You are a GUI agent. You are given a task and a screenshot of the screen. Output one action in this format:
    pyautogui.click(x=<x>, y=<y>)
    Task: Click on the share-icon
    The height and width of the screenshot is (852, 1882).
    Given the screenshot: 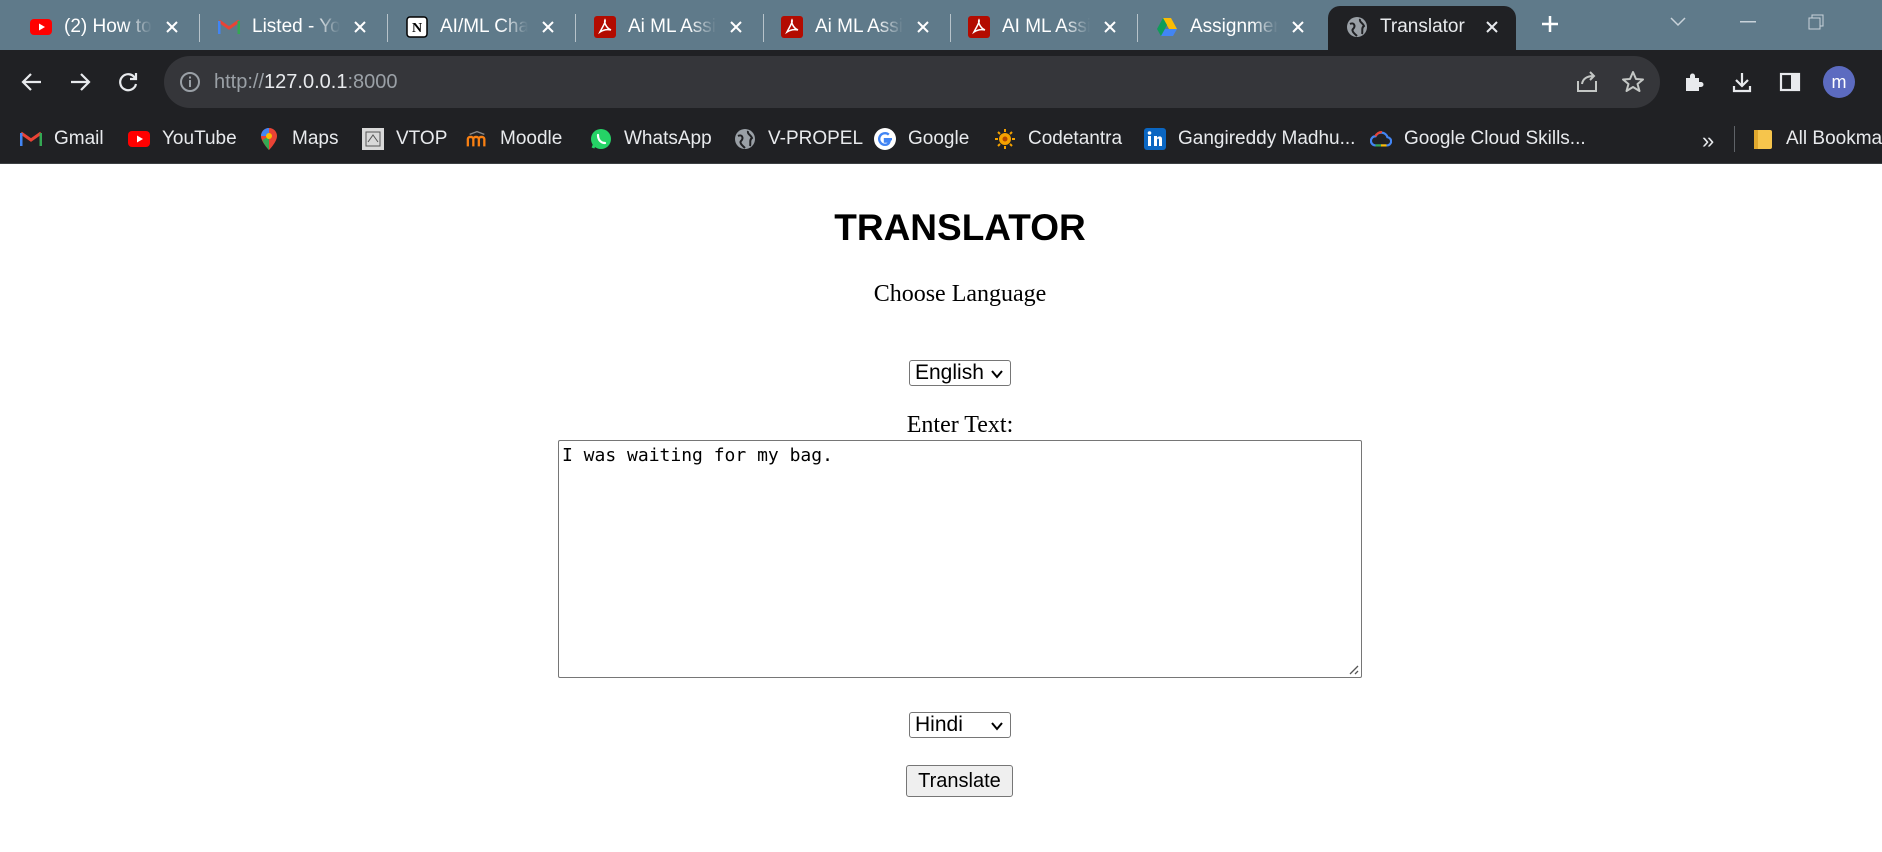 What is the action you would take?
    pyautogui.click(x=1587, y=82)
    